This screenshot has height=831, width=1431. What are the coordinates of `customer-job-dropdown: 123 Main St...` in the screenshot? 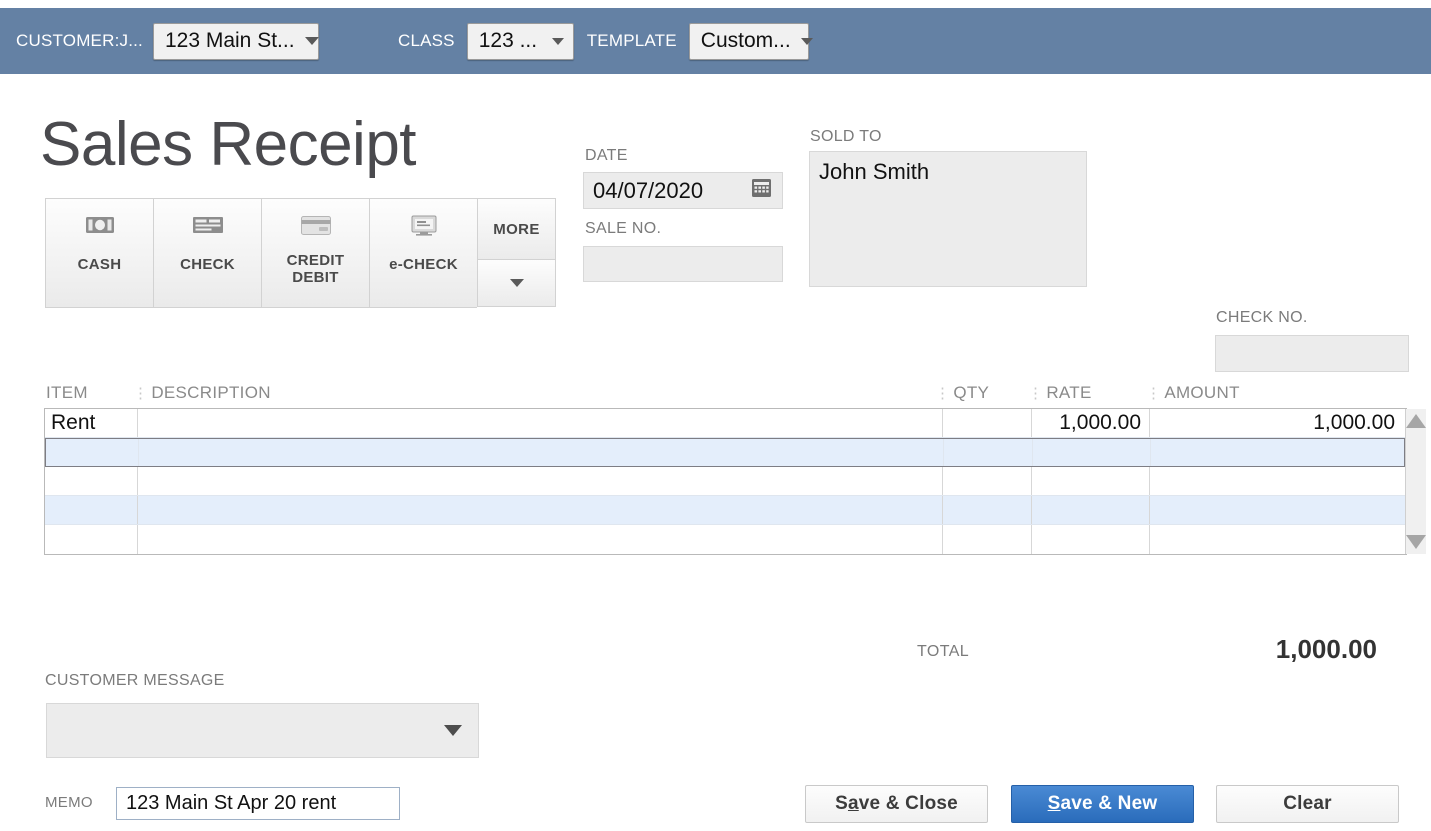 It's located at (235, 41).